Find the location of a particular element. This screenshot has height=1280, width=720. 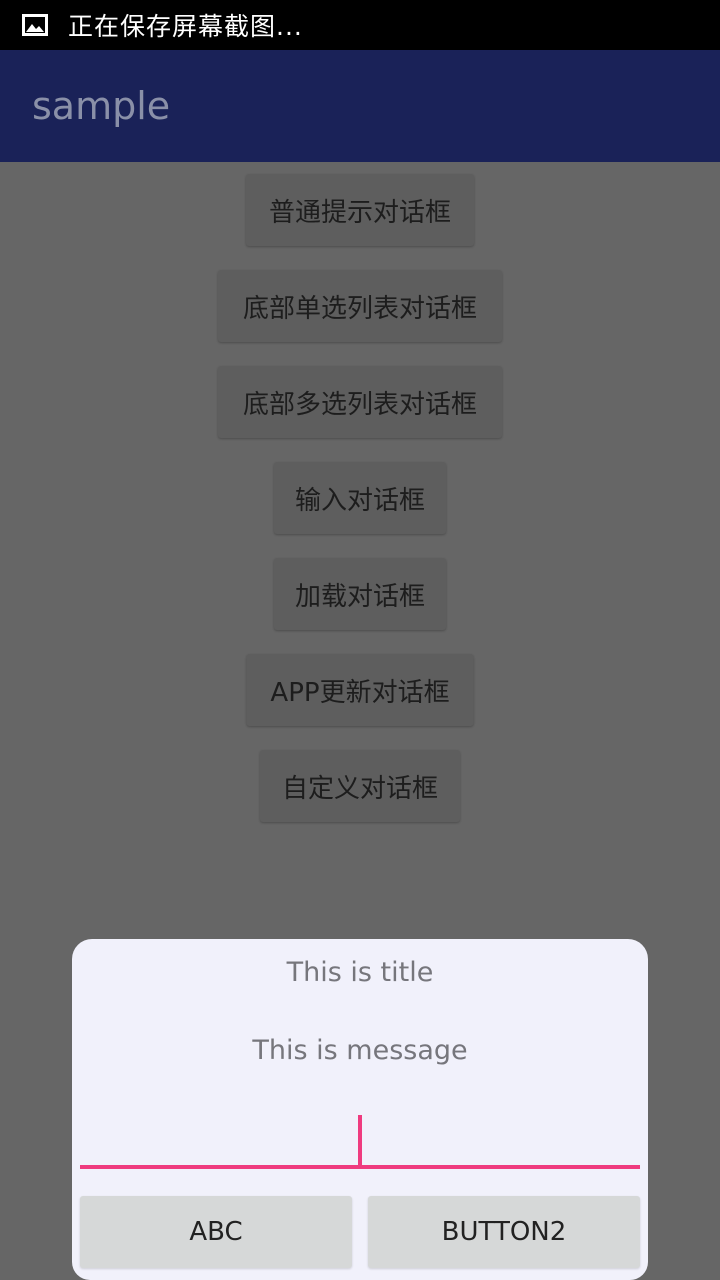

normal-dialog-button: 普通提示对话框 is located at coordinates (360, 210).